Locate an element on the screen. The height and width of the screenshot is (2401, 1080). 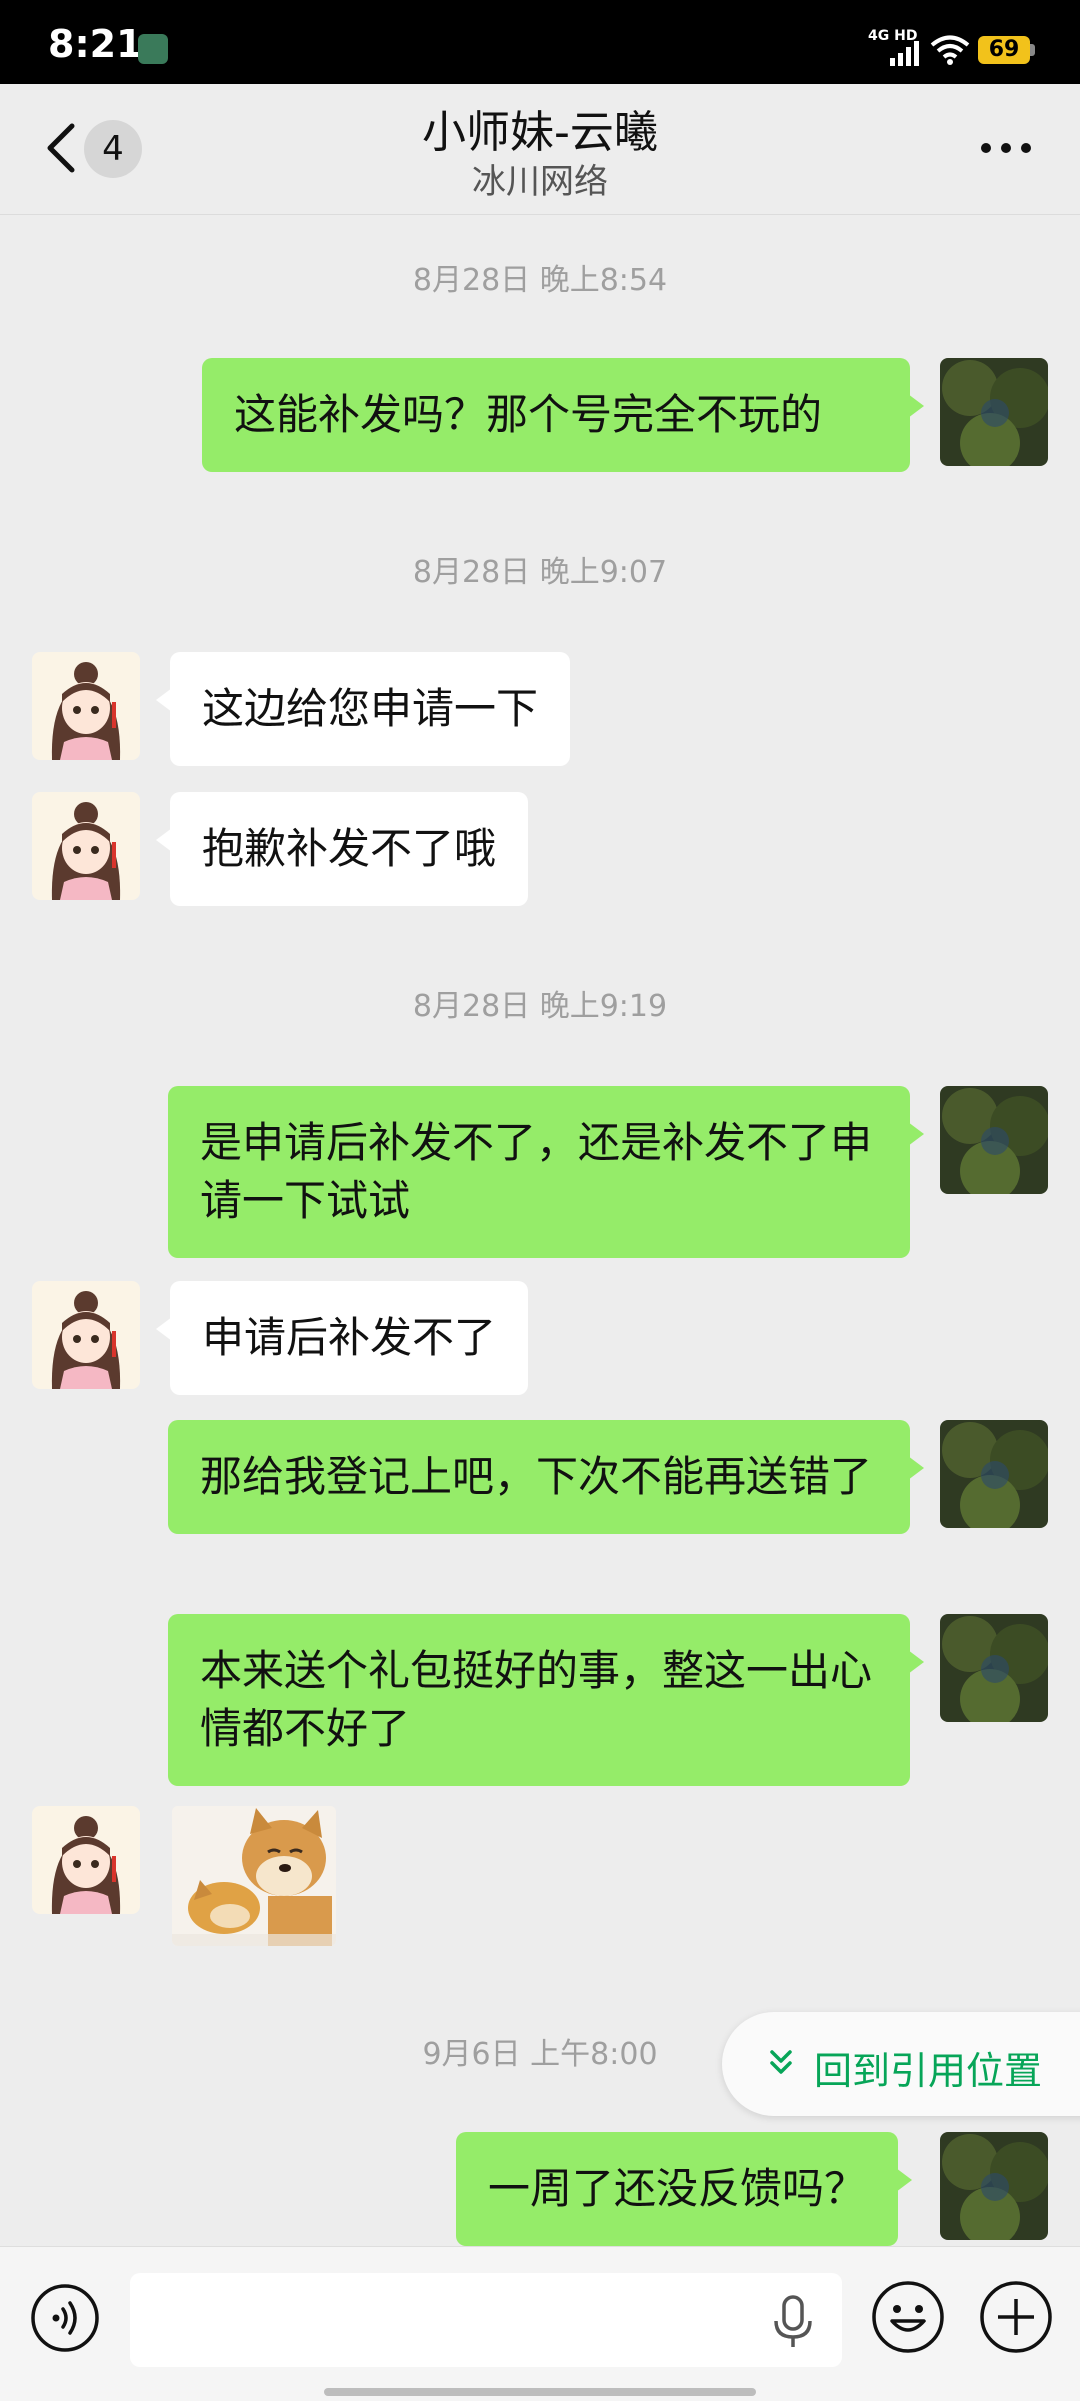
input-bar is located at coordinates (540, 2323).